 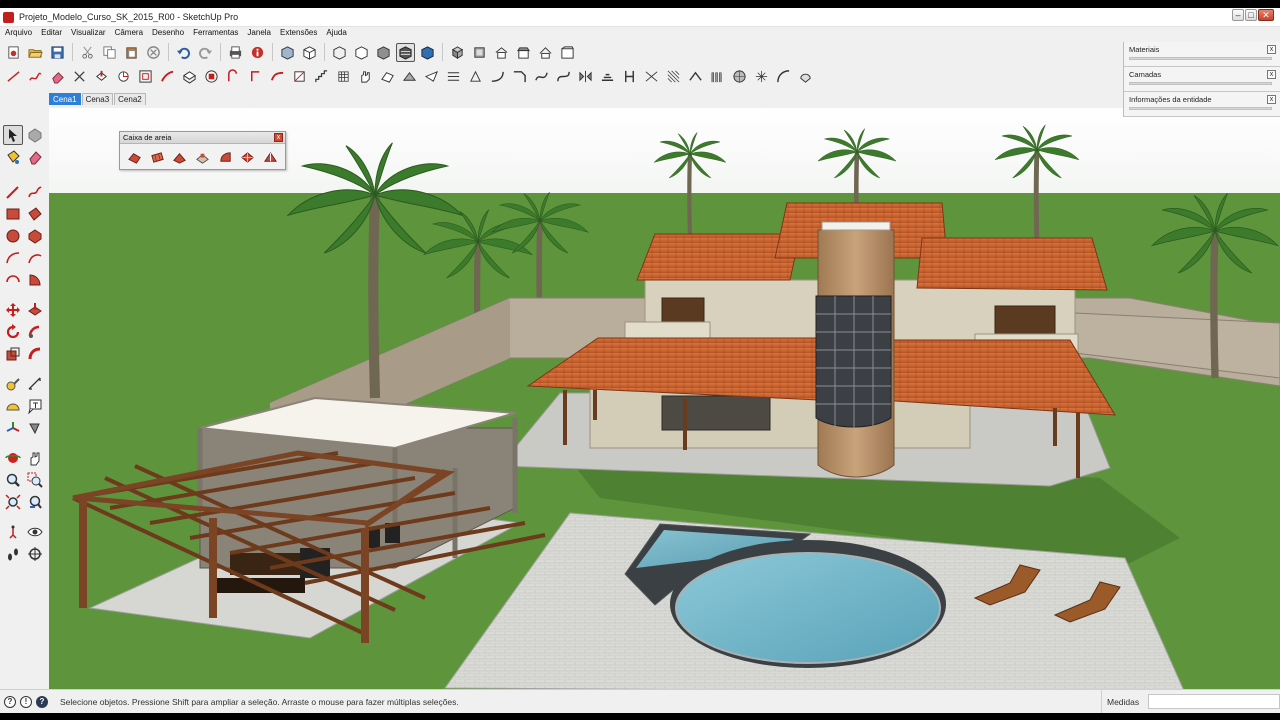 I want to click on left-view-button, so click(x=567, y=52).